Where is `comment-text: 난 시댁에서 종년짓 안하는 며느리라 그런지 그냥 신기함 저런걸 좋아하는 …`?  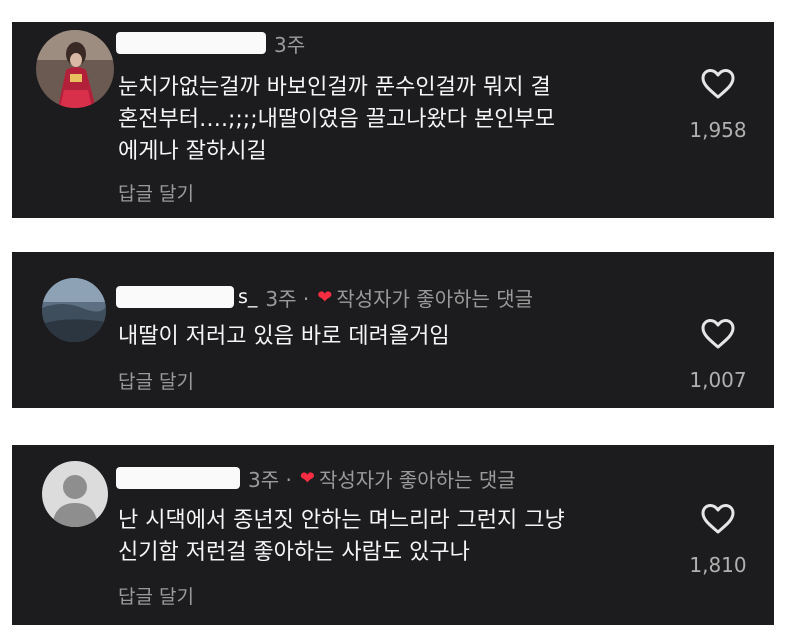
comment-text: 난 시댁에서 종년짓 안하는 며느리라 그런지 그냥 신기함 저런걸 좋아하는 … is located at coordinates (341, 536).